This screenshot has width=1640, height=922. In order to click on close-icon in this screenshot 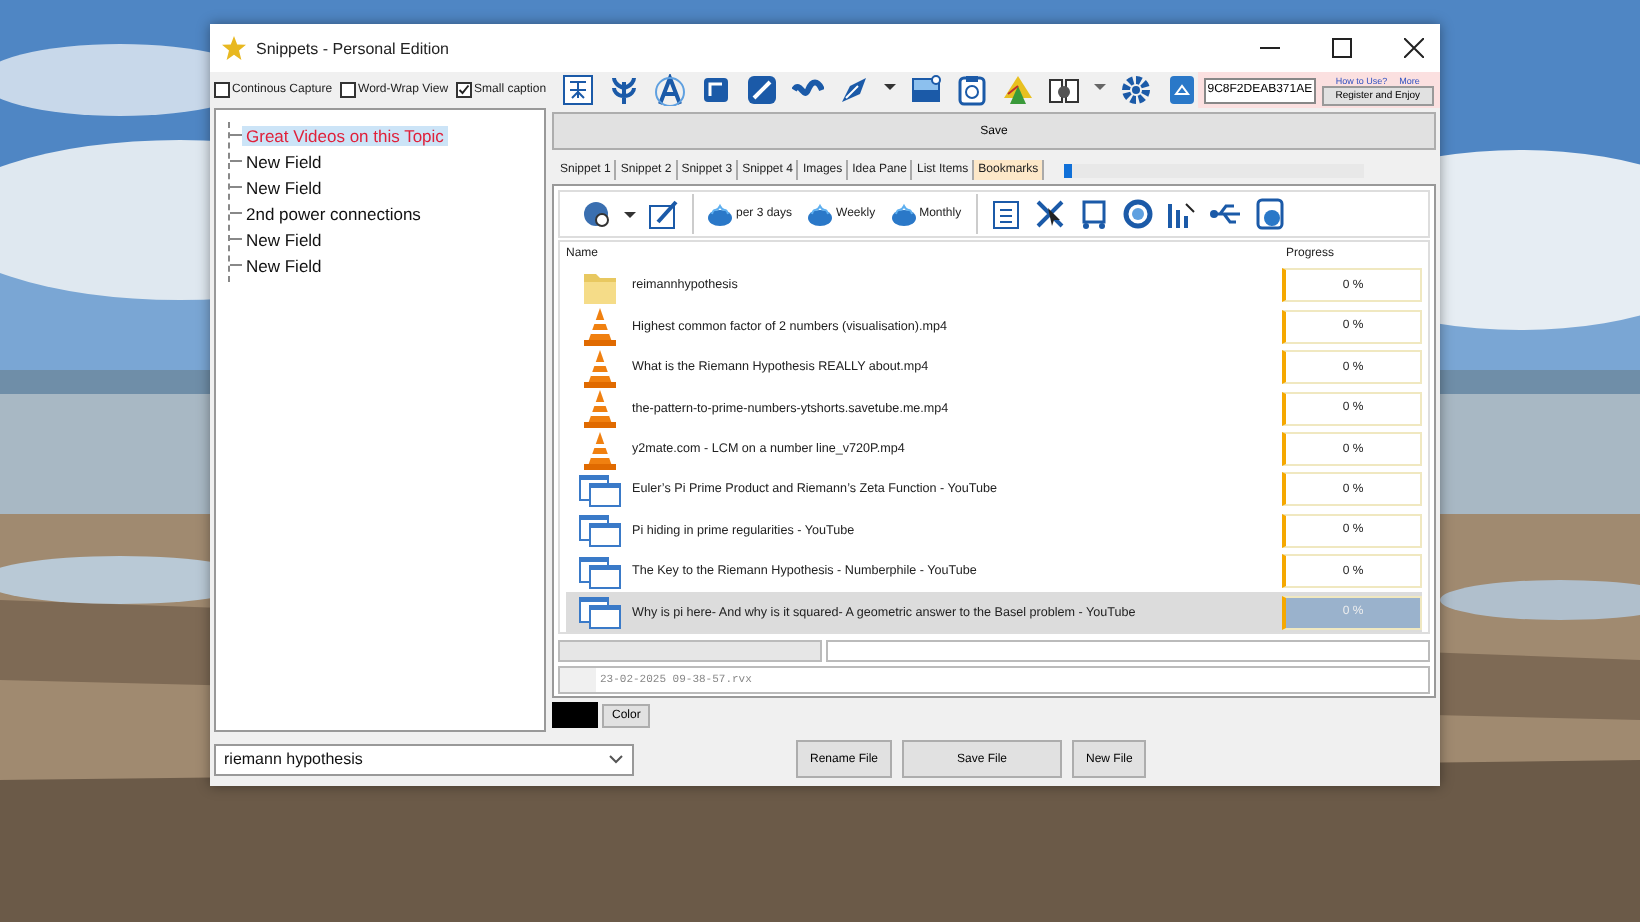, I will do `click(1414, 48)`.